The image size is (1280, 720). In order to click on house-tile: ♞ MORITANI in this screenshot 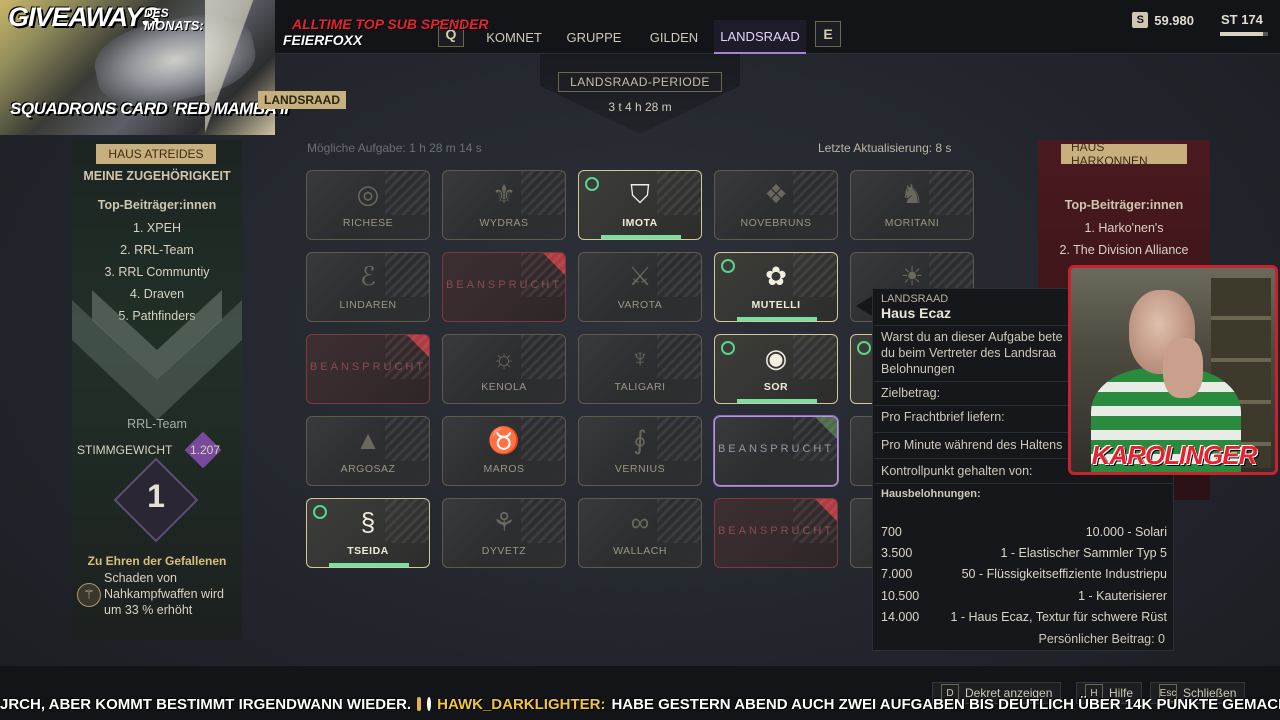, I will do `click(912, 205)`.